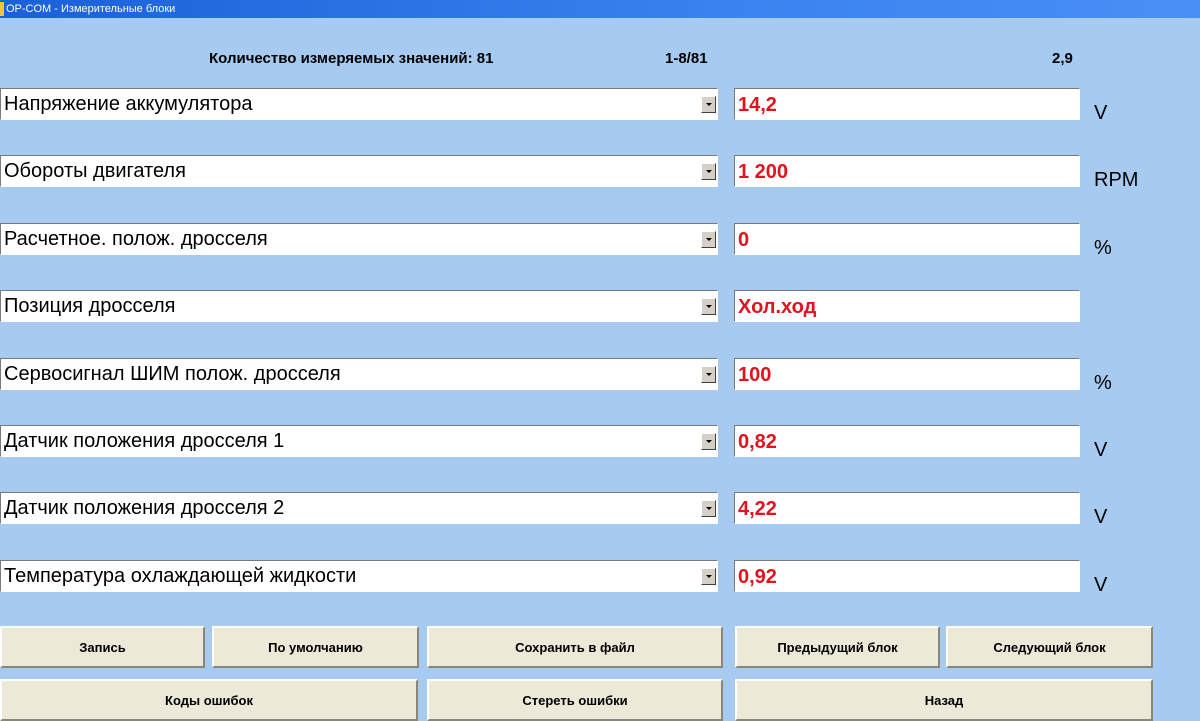 Image resolution: width=1200 pixels, height=721 pixels. What do you see at coordinates (907, 239) in the screenshot?
I see `value-field: 0` at bounding box center [907, 239].